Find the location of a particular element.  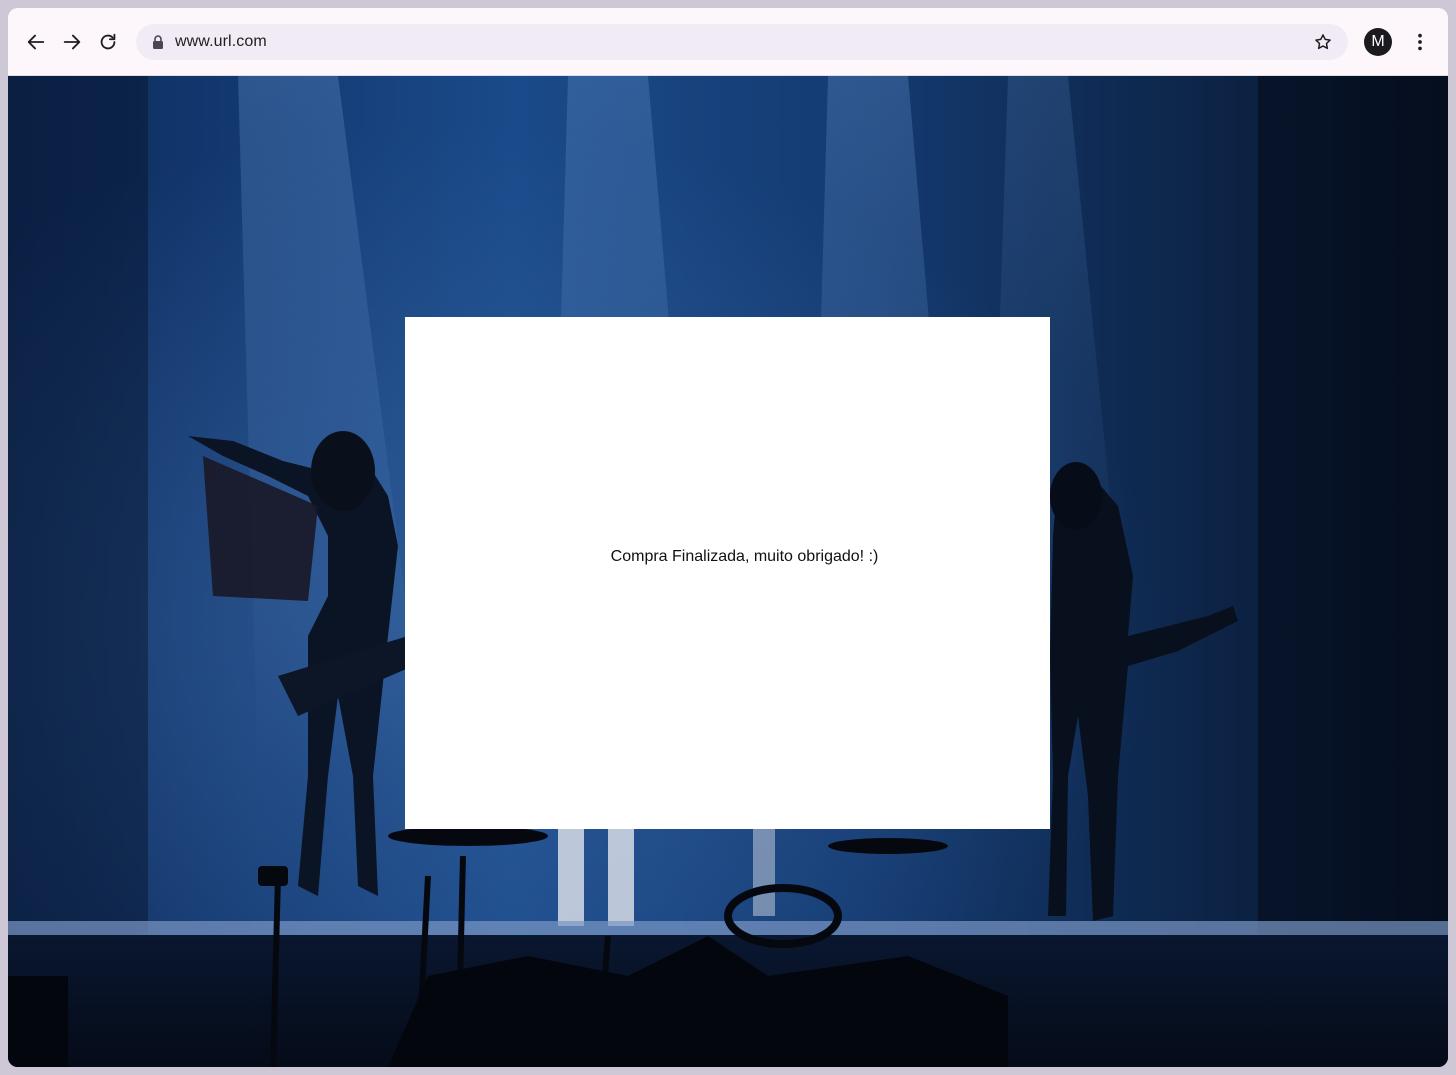

profile-avatar: M is located at coordinates (1378, 42).